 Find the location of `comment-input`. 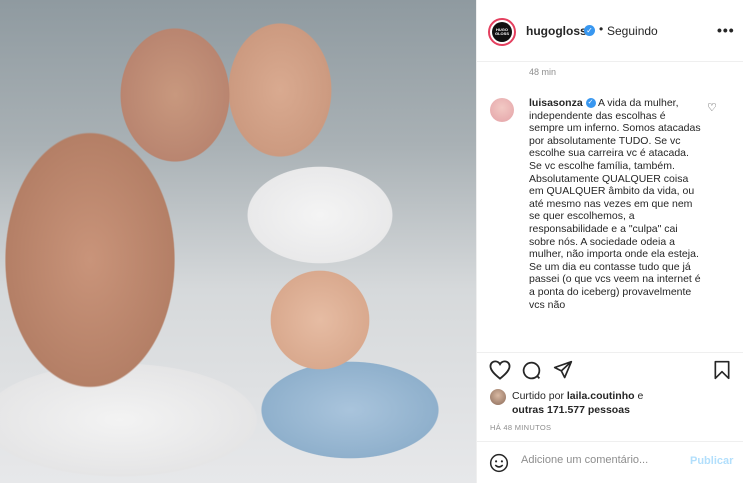

comment-input is located at coordinates (601, 460).